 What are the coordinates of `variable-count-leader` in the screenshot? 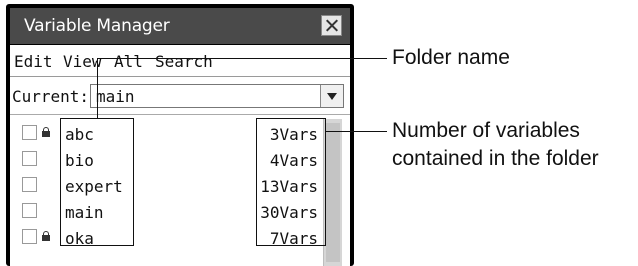 It's located at (356, 131).